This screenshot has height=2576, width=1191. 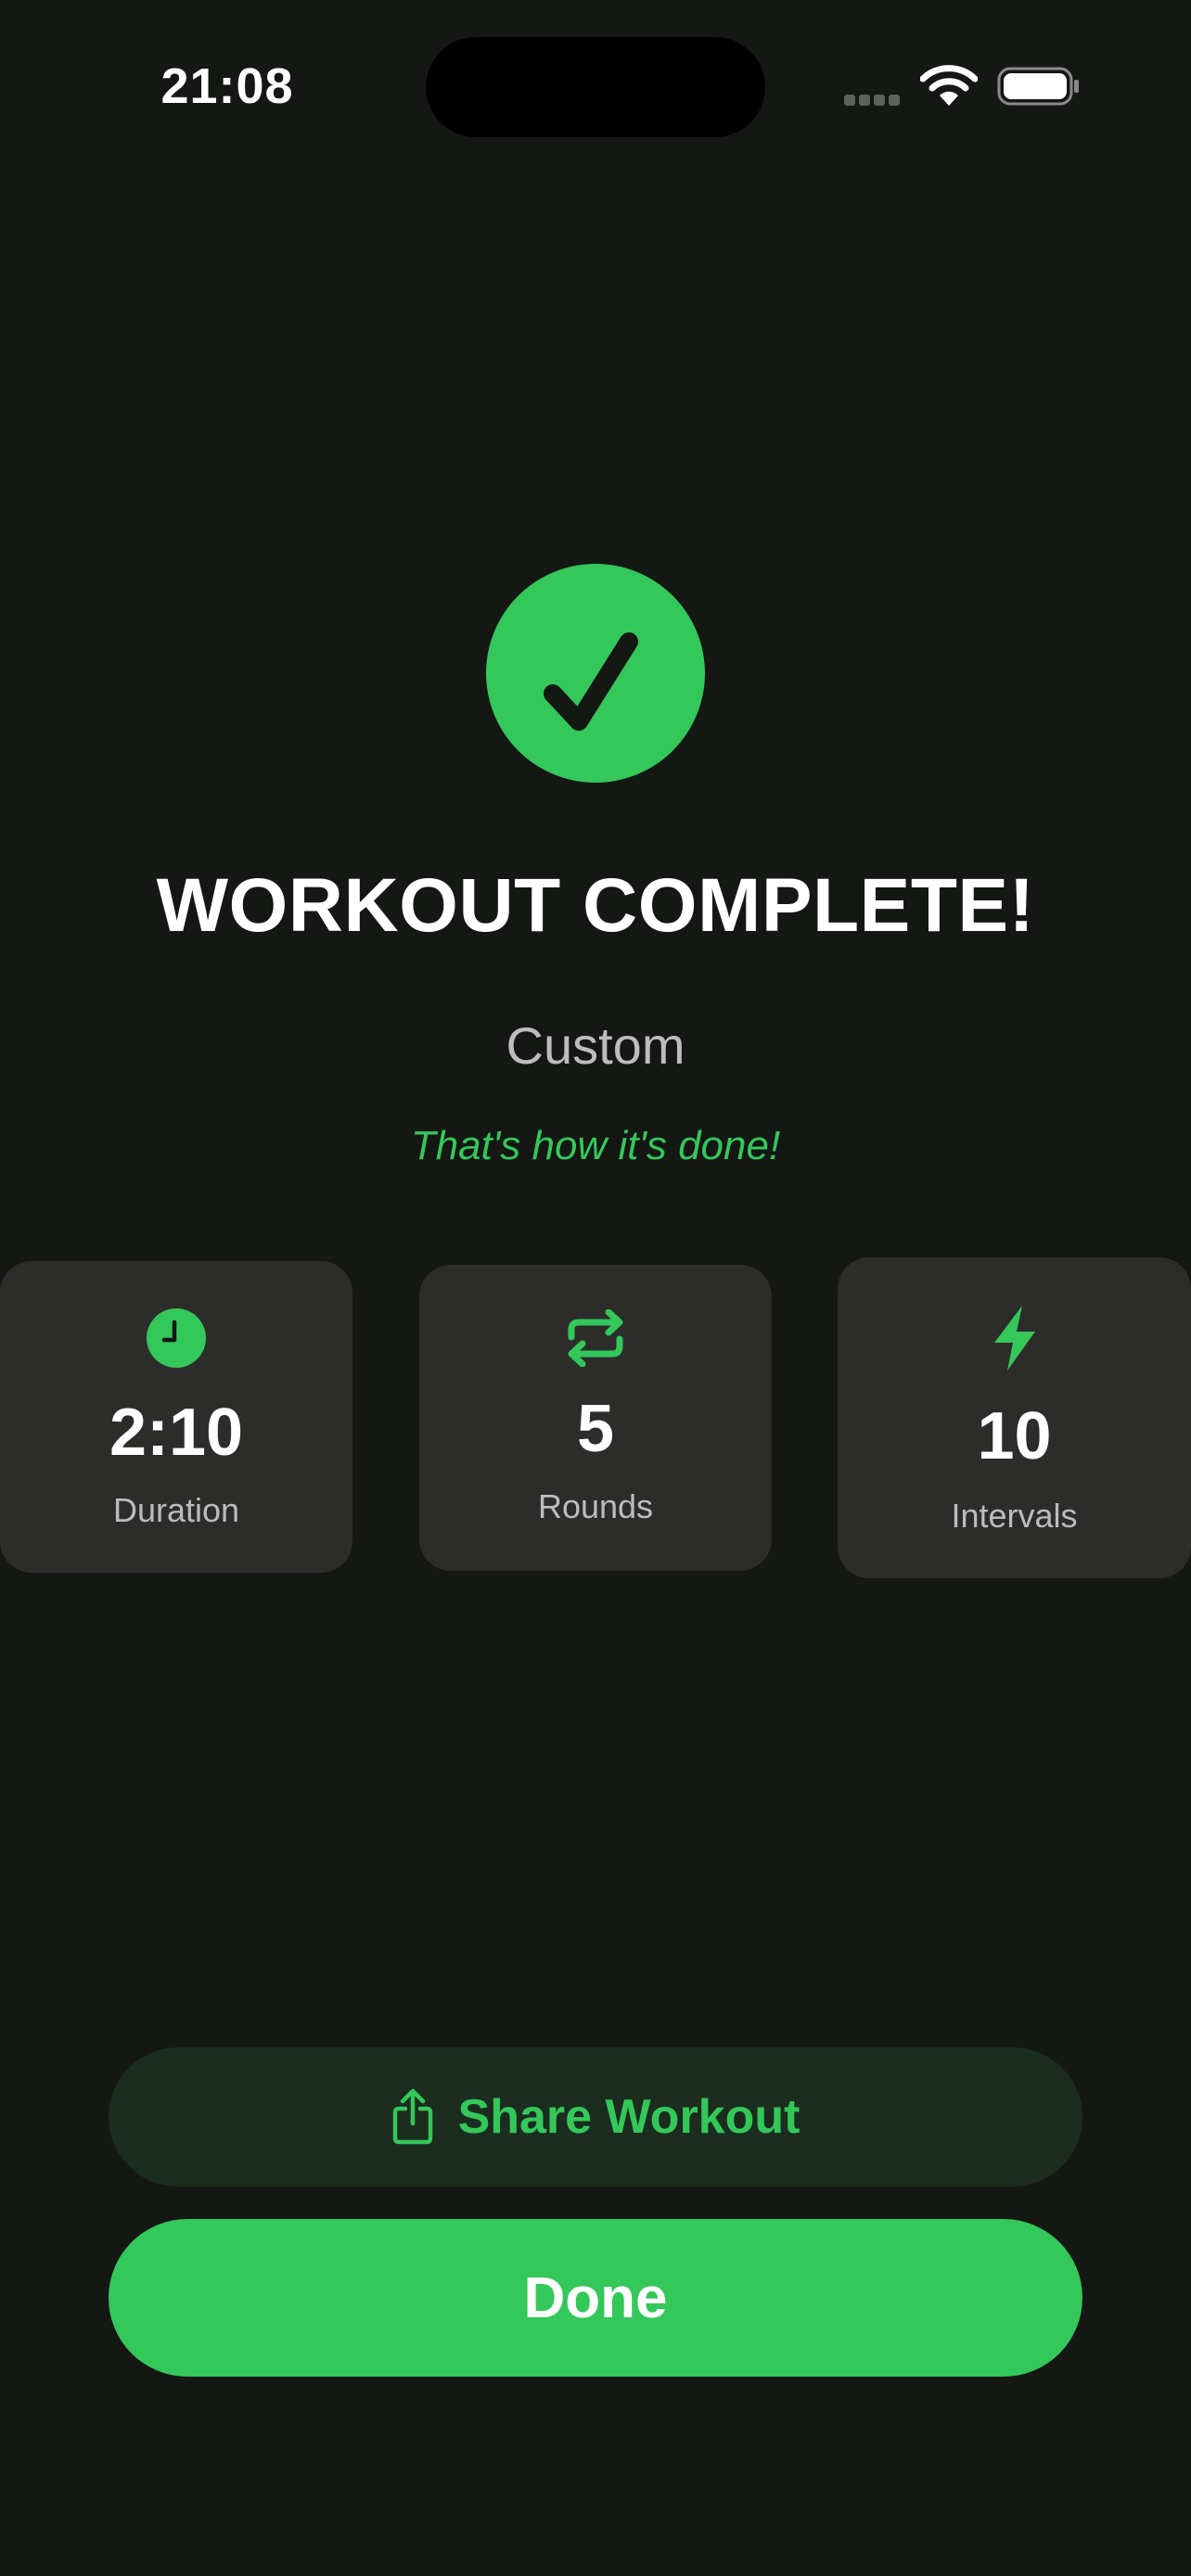 I want to click on stat-card-intervals: 10 Intervals, so click(x=1014, y=1418).